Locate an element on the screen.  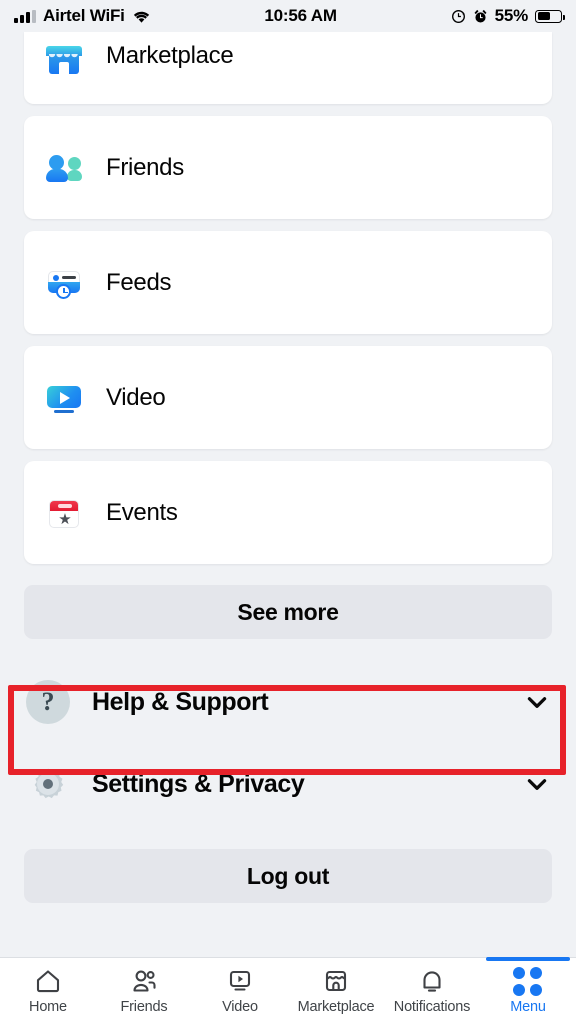
see-more-button: See more is located at coordinates (288, 612).